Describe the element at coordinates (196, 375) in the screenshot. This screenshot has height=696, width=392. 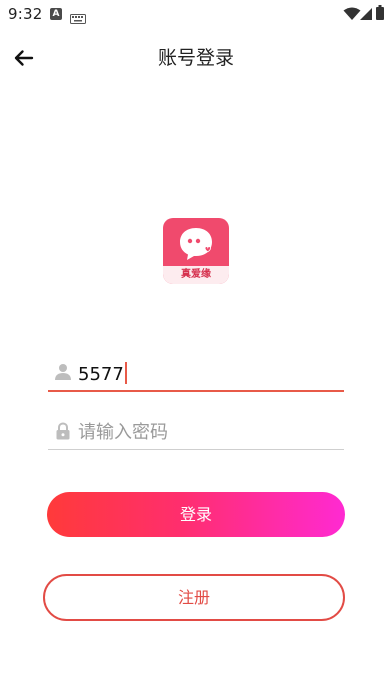
I see `username-field: 5577` at that location.